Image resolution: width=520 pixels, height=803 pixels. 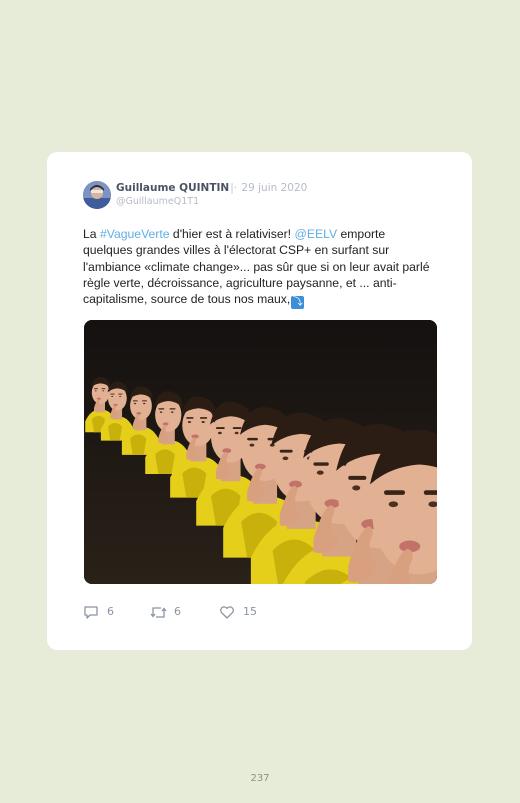 What do you see at coordinates (177, 611) in the screenshot?
I see `retweet-count: 6` at bounding box center [177, 611].